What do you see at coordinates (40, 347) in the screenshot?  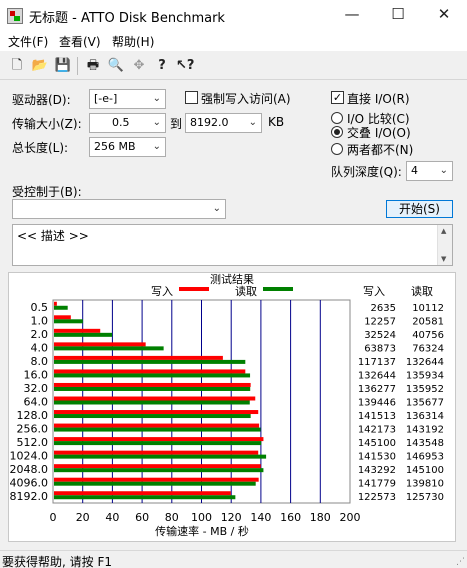 I see `y-tick-label: 4.0` at bounding box center [40, 347].